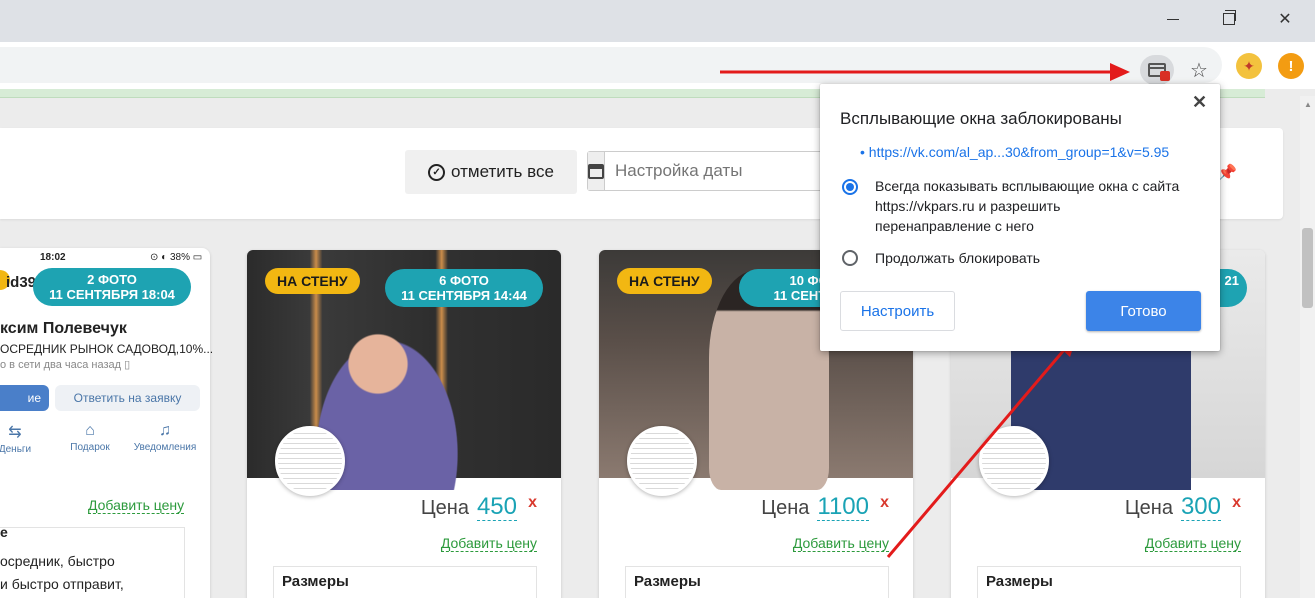 This screenshot has width=1315, height=598. Describe the element at coordinates (57, 561) in the screenshot. I see `description-line: осредник, быстро` at that location.